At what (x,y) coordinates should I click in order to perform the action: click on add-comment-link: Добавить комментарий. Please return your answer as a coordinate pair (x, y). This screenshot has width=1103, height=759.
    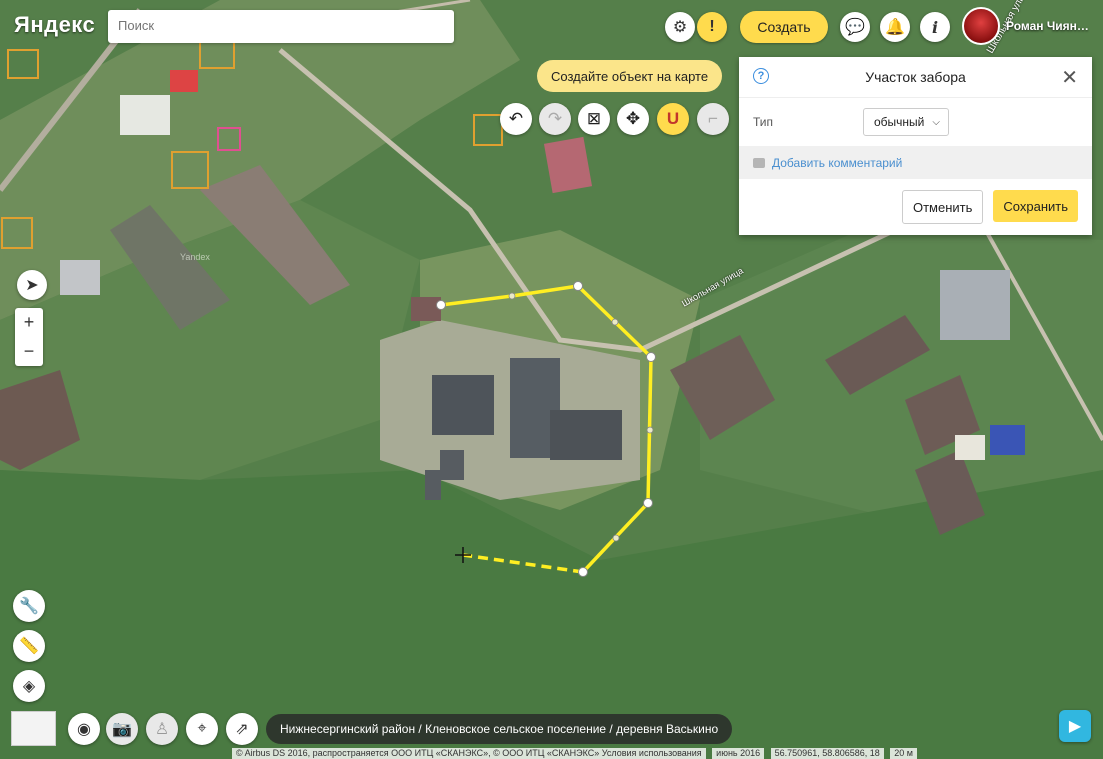
    Looking at the image, I should click on (837, 163).